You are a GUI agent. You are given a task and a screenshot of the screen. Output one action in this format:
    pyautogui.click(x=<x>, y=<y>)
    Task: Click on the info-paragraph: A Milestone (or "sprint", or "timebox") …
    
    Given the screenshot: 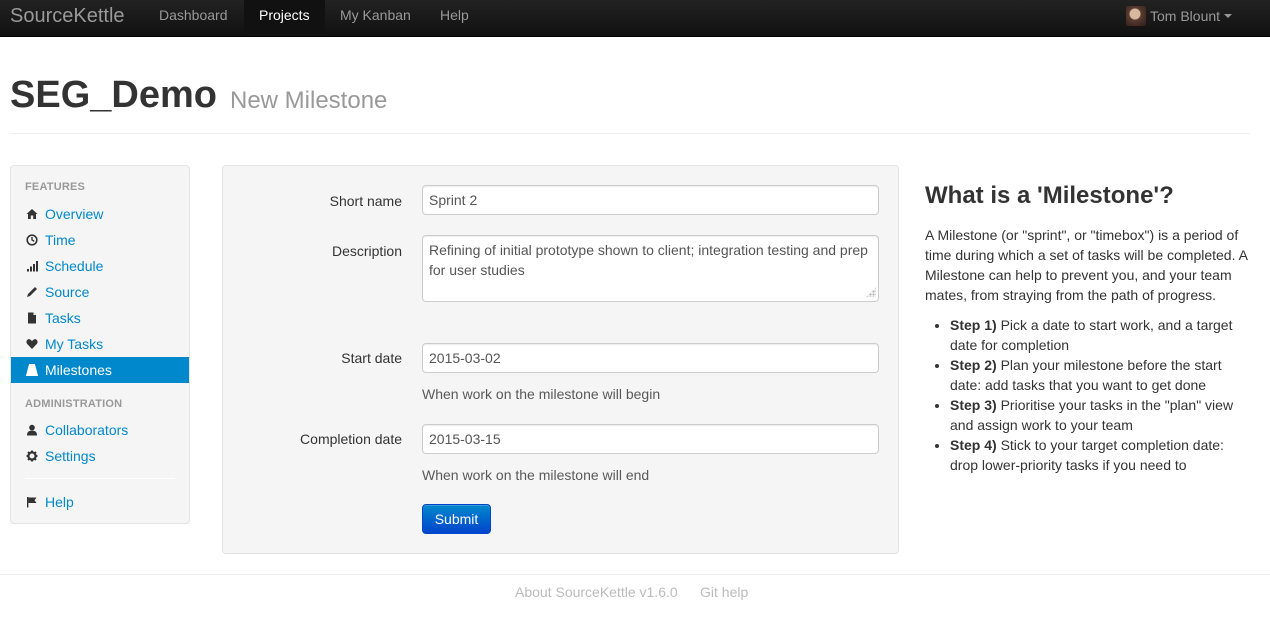 What is the action you would take?
    pyautogui.click(x=1086, y=265)
    